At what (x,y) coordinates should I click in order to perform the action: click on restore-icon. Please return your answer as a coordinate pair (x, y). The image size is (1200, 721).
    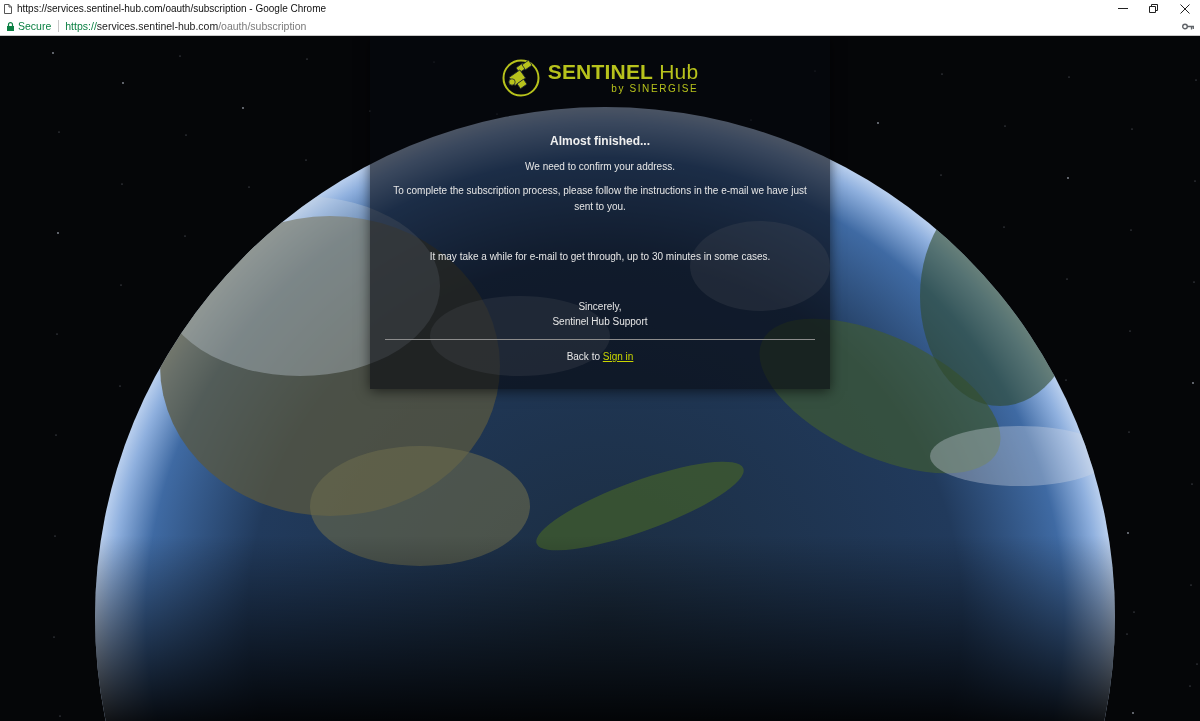
    Looking at the image, I should click on (1153, 8).